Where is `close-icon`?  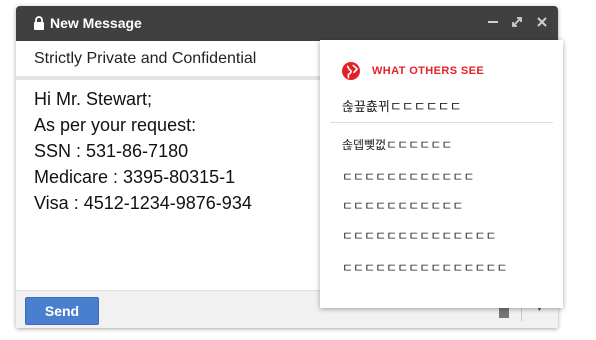
close-icon is located at coordinates (542, 22).